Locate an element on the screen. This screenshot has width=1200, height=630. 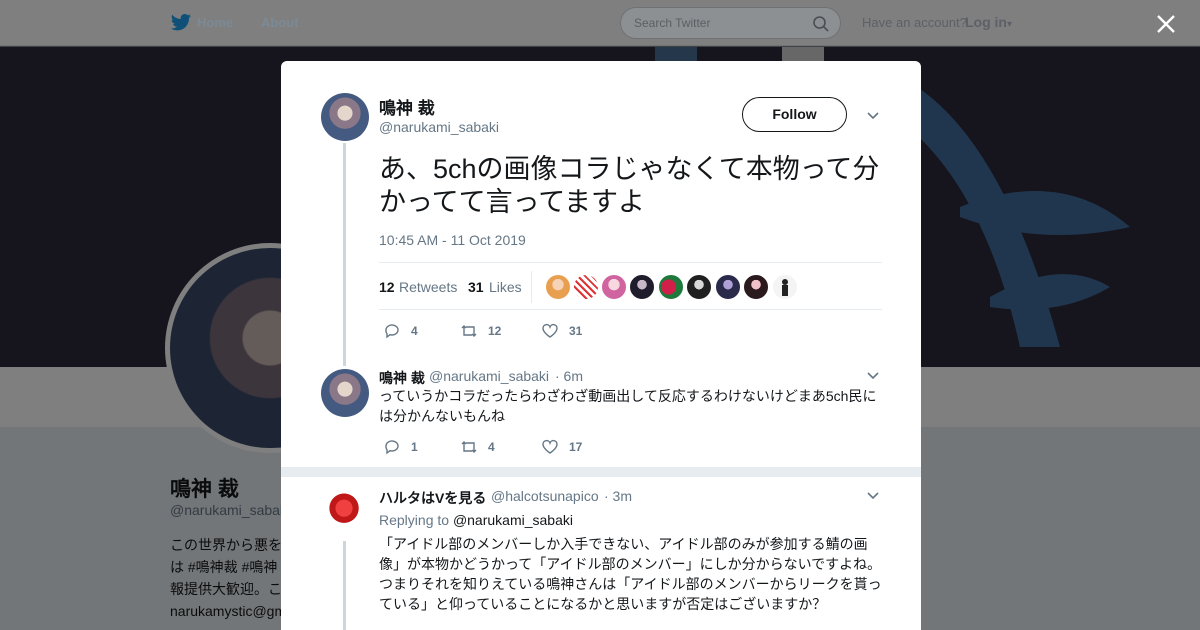
retweets-label: Retweets is located at coordinates (428, 287).